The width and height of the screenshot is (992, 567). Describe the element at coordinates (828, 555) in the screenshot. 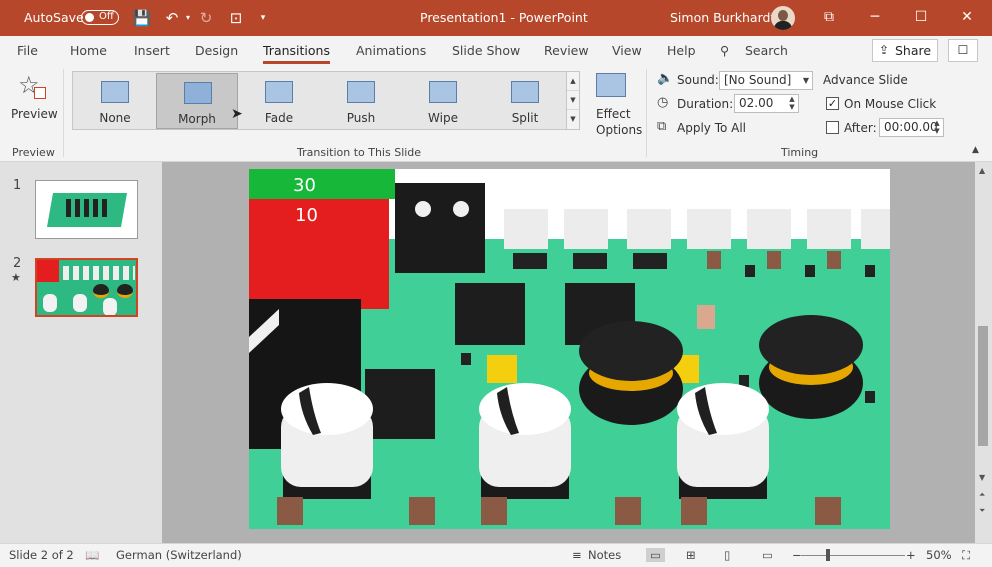

I see `zoom-slider-thumb` at that location.